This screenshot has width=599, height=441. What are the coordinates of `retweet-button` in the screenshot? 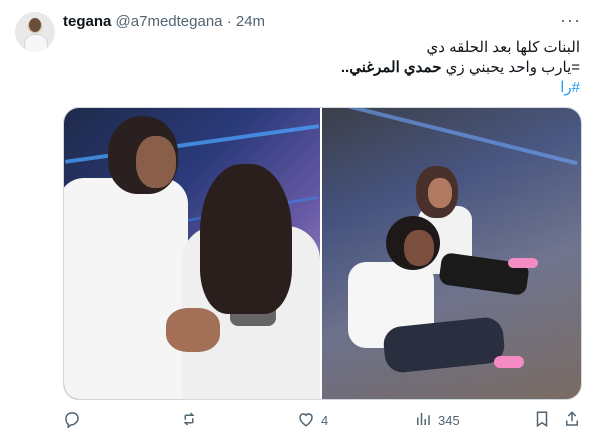 It's located at (192, 420).